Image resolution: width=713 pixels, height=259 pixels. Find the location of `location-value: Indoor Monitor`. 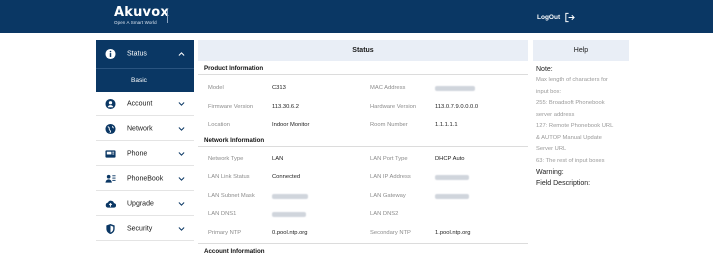

location-value: Indoor Monitor is located at coordinates (291, 125).